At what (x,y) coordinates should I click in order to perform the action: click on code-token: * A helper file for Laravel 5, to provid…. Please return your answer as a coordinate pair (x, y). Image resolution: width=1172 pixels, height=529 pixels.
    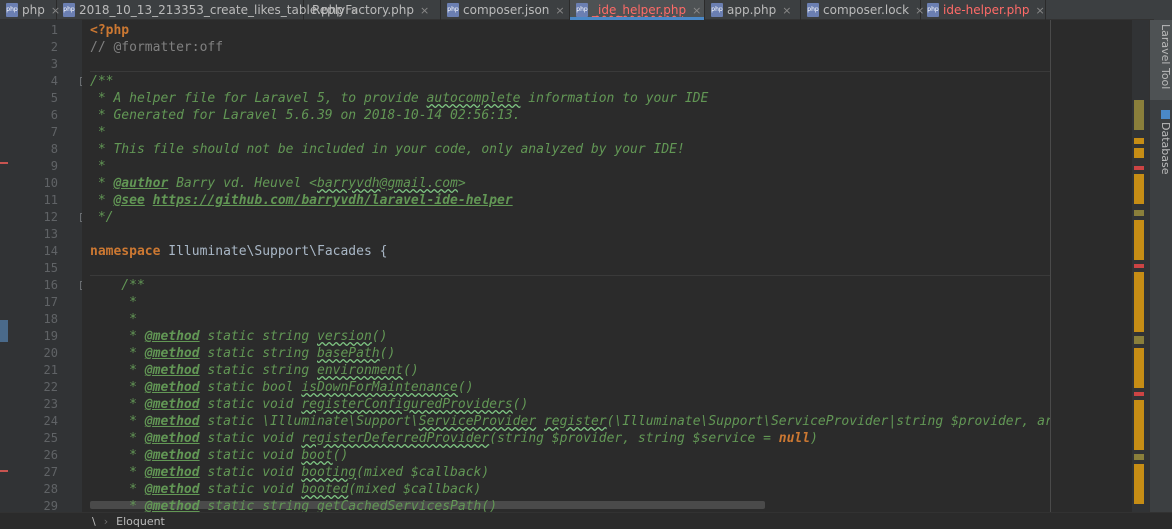
    Looking at the image, I should click on (258, 98).